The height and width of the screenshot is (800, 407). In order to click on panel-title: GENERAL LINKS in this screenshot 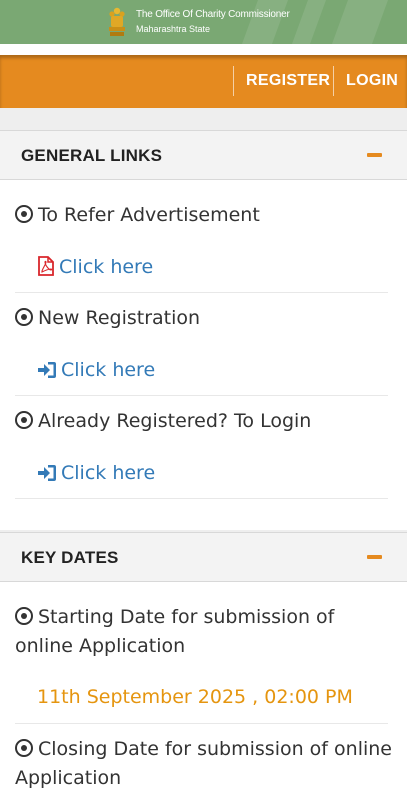, I will do `click(92, 155)`.